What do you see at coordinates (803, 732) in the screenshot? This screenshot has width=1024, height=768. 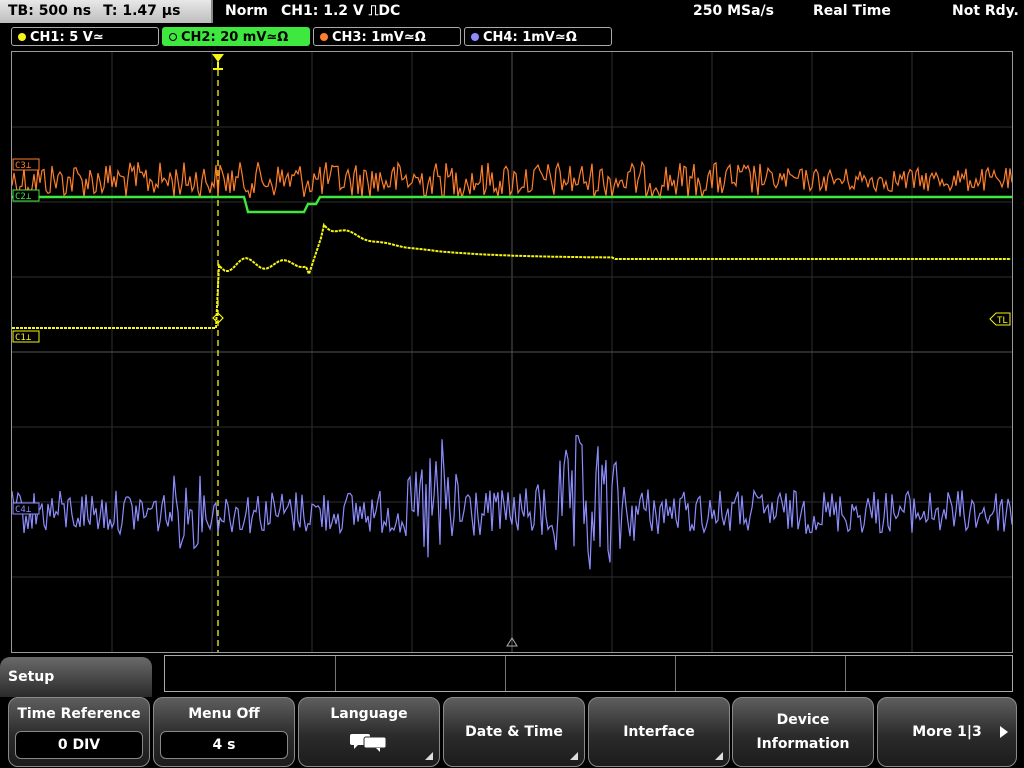 I see `device-information-softkey: Device Information` at bounding box center [803, 732].